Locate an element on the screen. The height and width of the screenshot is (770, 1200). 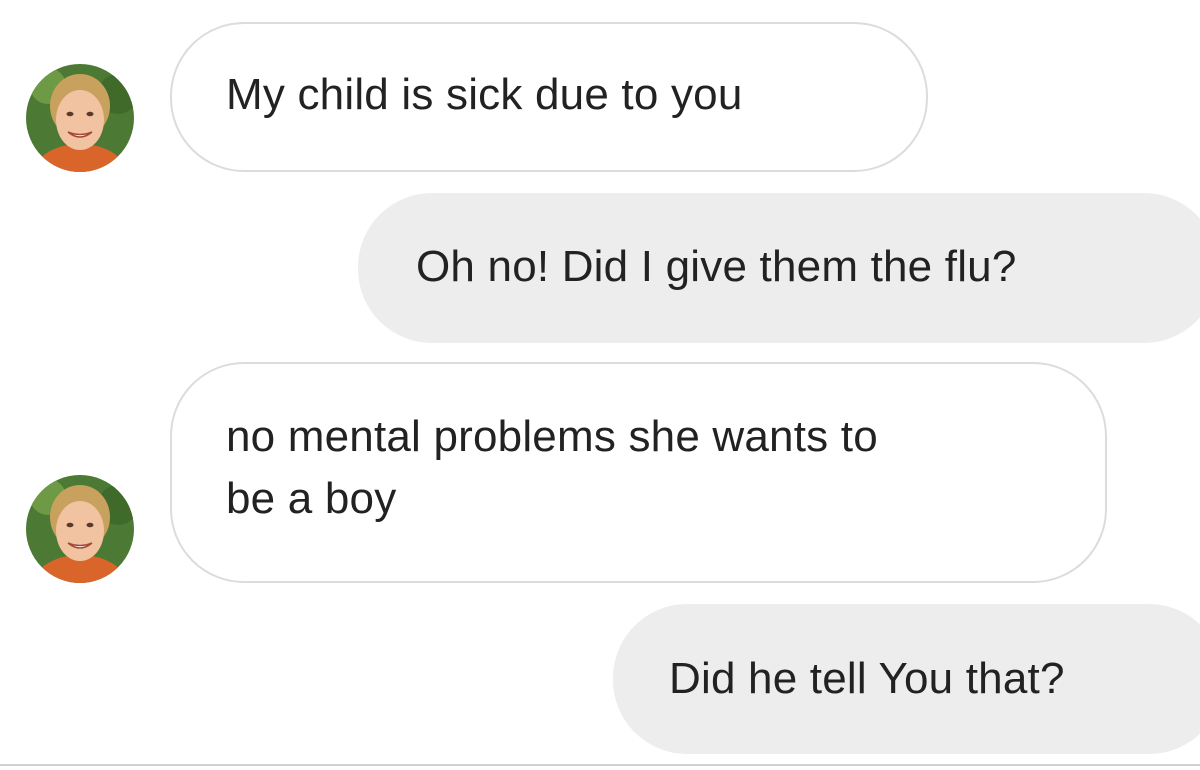
message-bubble: Oh no! Did I give them the flu? is located at coordinates (779, 268).